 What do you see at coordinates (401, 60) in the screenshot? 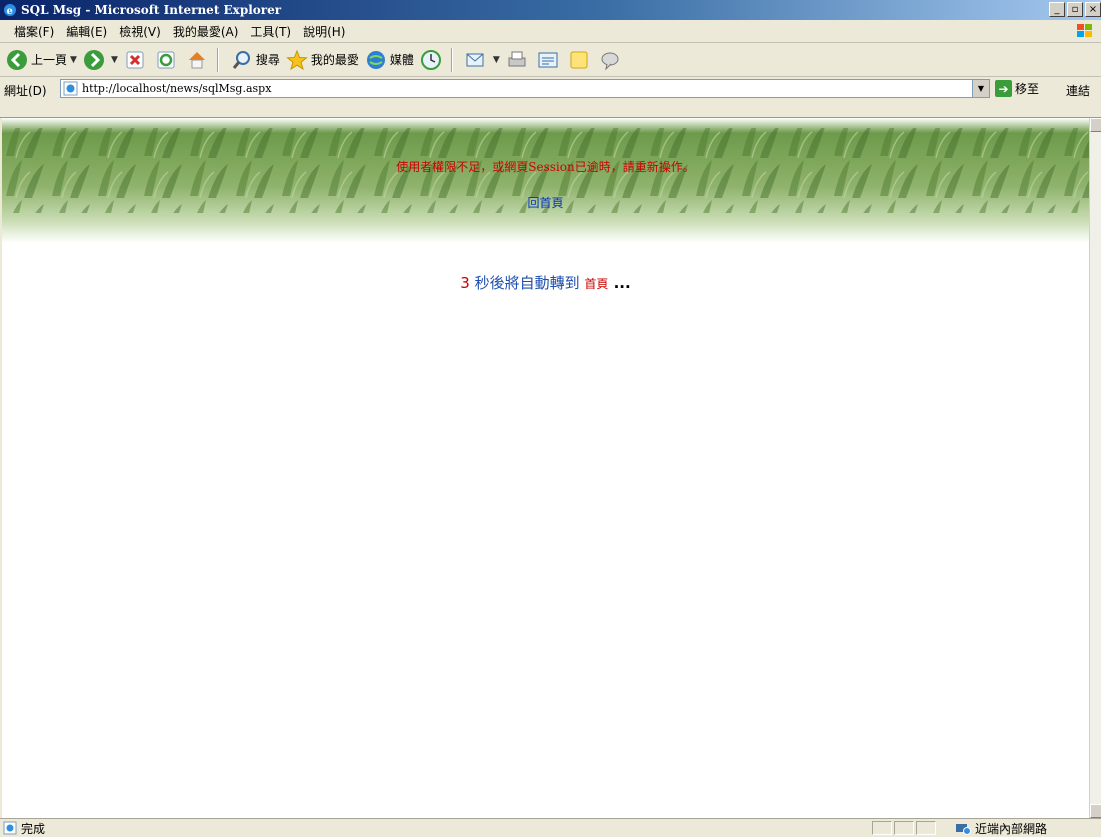
I see `media-label: 媒體` at bounding box center [401, 60].